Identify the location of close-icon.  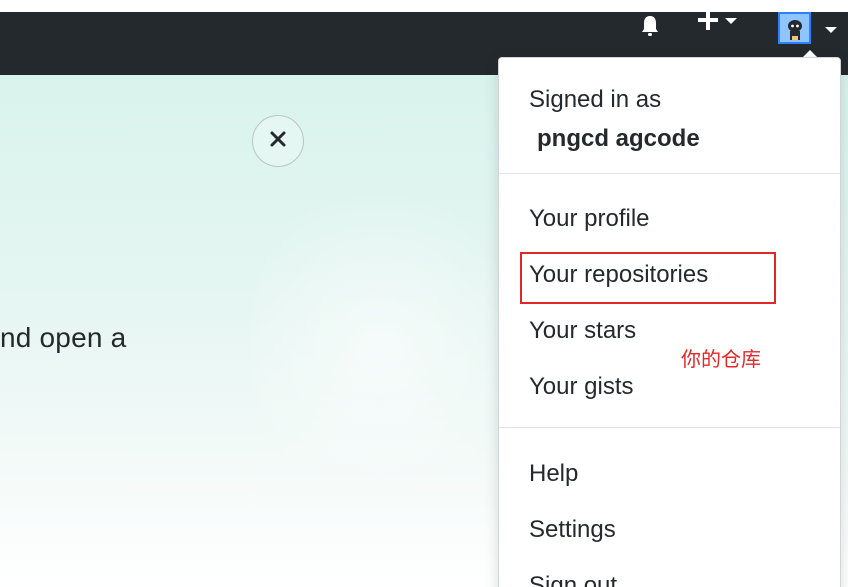
(278, 141).